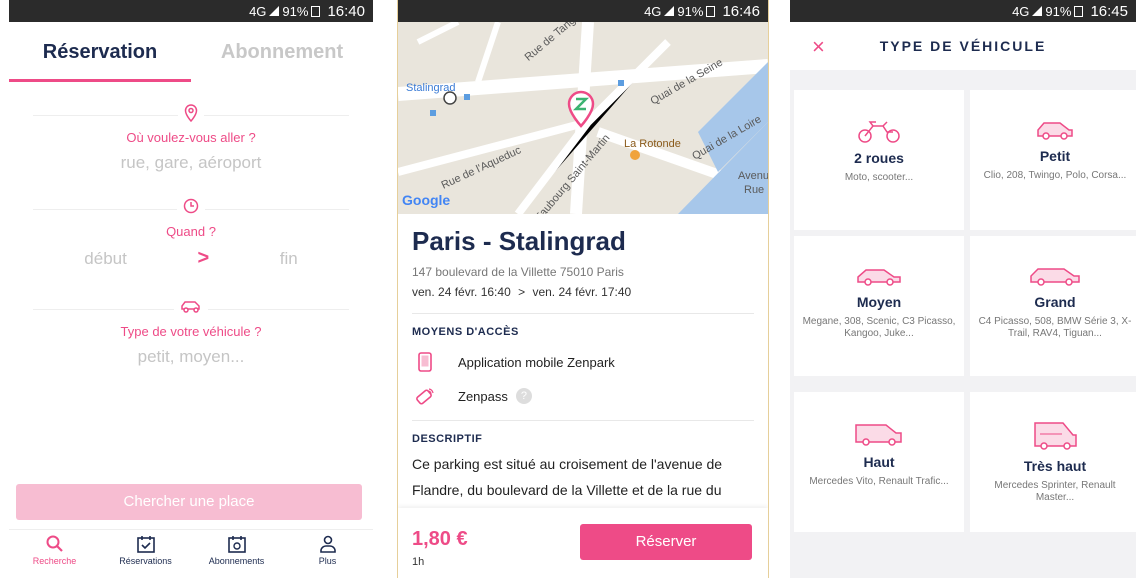 This screenshot has height=578, width=1136. Describe the element at coordinates (879, 302) in the screenshot. I see `vehicle-name: Moyen` at that location.